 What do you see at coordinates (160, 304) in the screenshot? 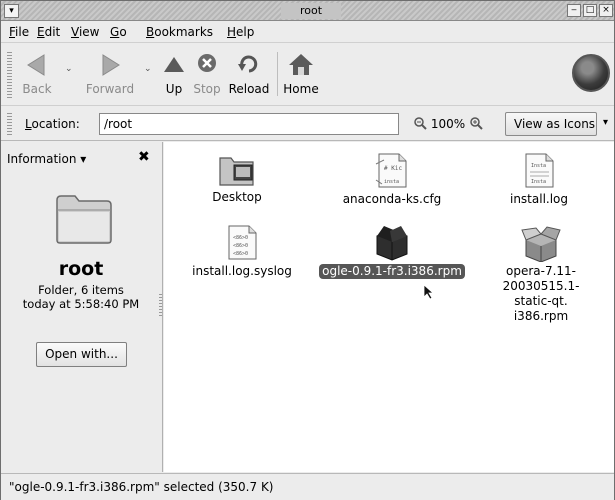
I see `sidebar-resize-handle` at bounding box center [160, 304].